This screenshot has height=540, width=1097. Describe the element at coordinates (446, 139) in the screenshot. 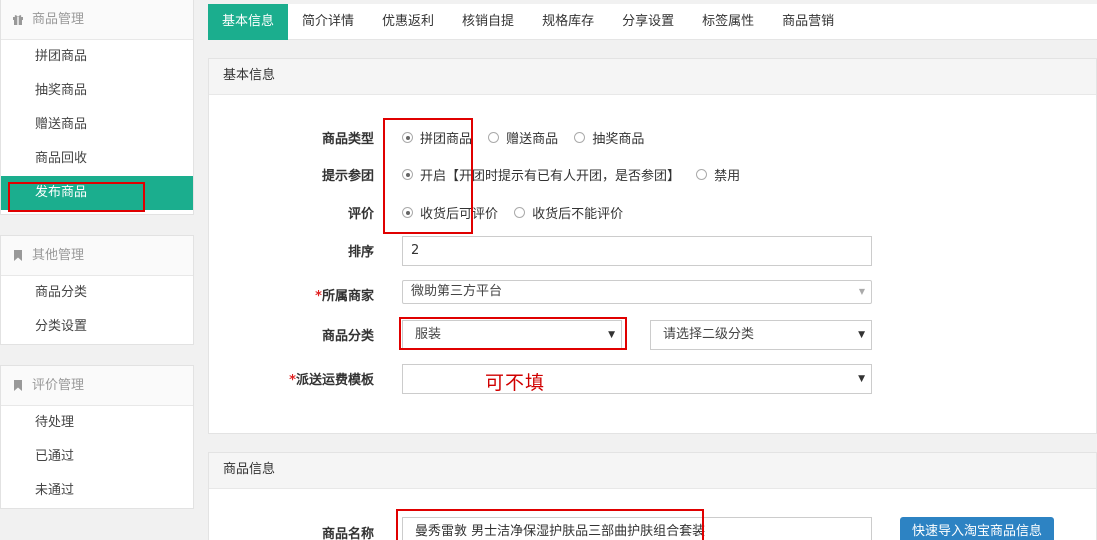

I see `radio-label: 拼团商品` at that location.